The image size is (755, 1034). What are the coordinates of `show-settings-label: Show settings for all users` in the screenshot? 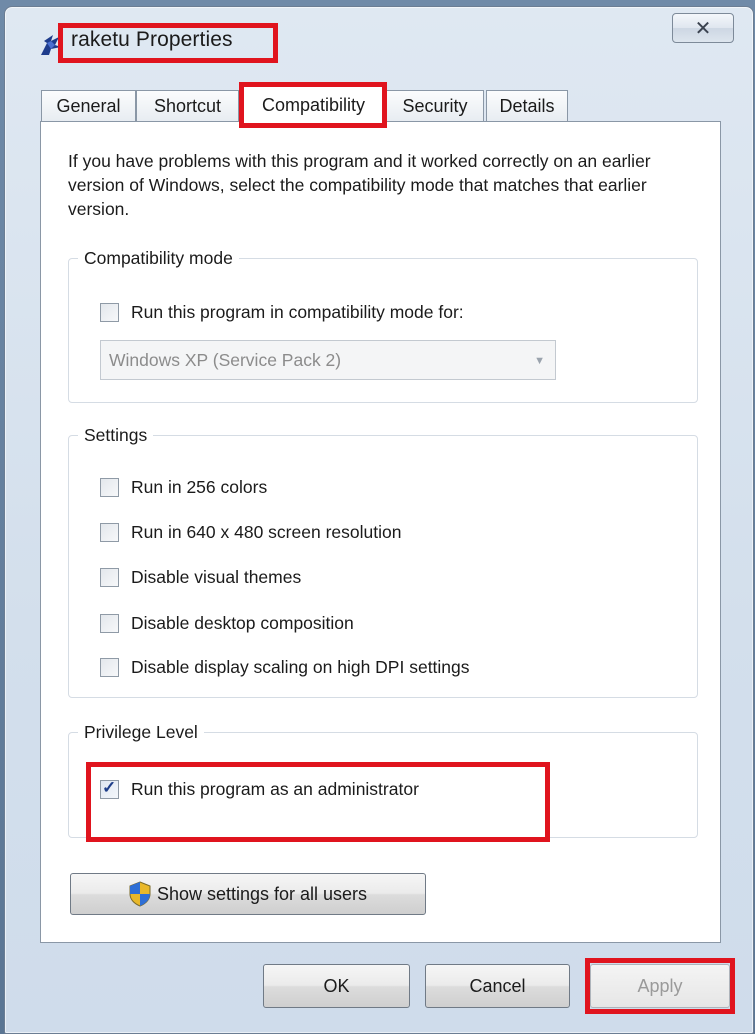 It's located at (262, 893).